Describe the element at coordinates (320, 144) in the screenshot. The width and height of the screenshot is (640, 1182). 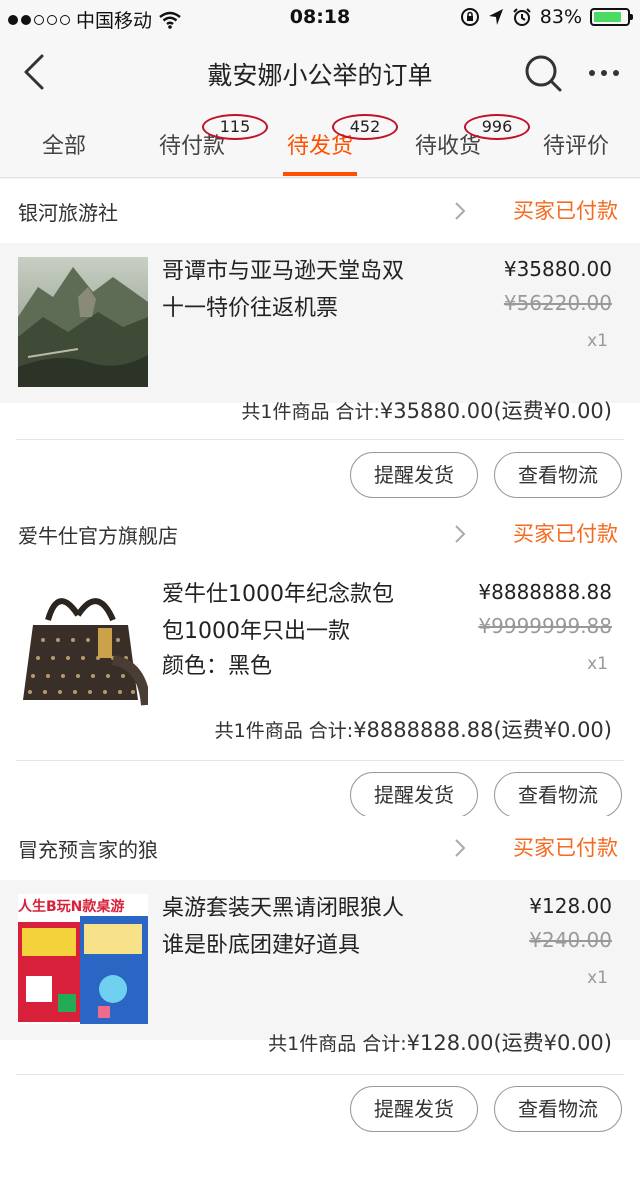
I see `order-tabs: 全部 待付款 待发货 待收货 待评价 115 452 996` at that location.